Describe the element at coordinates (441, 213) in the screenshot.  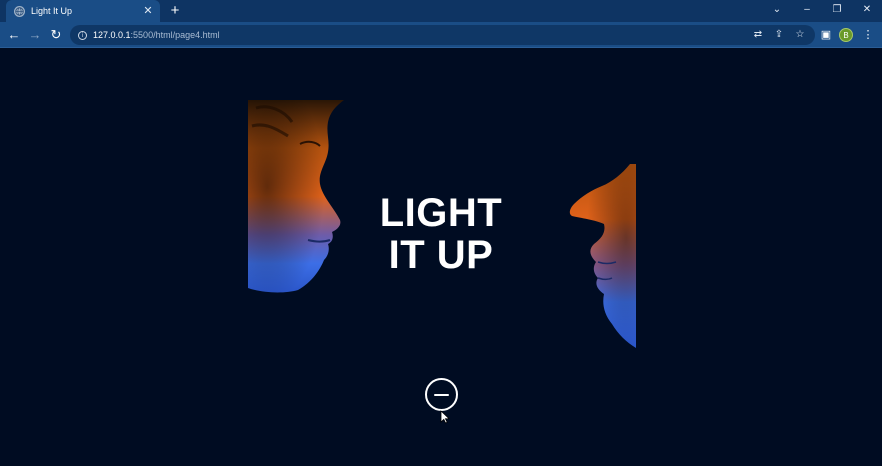
I see `headline-line-1: LIGHT` at that location.